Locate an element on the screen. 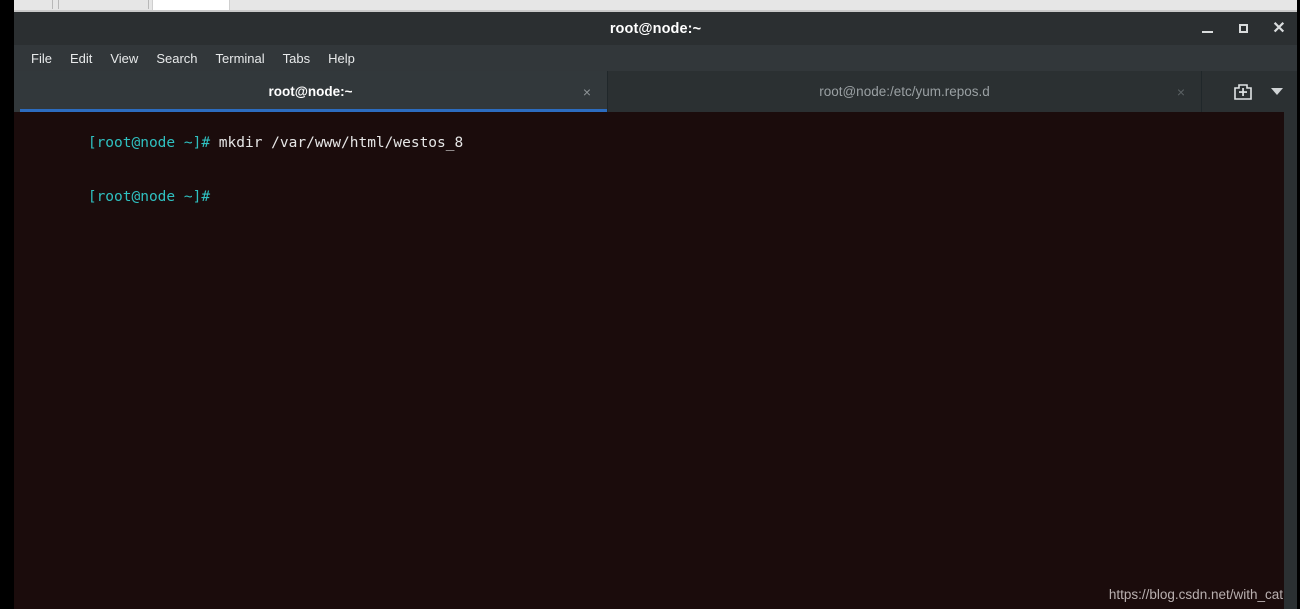  window-controls: ✕ is located at coordinates (1243, 28).